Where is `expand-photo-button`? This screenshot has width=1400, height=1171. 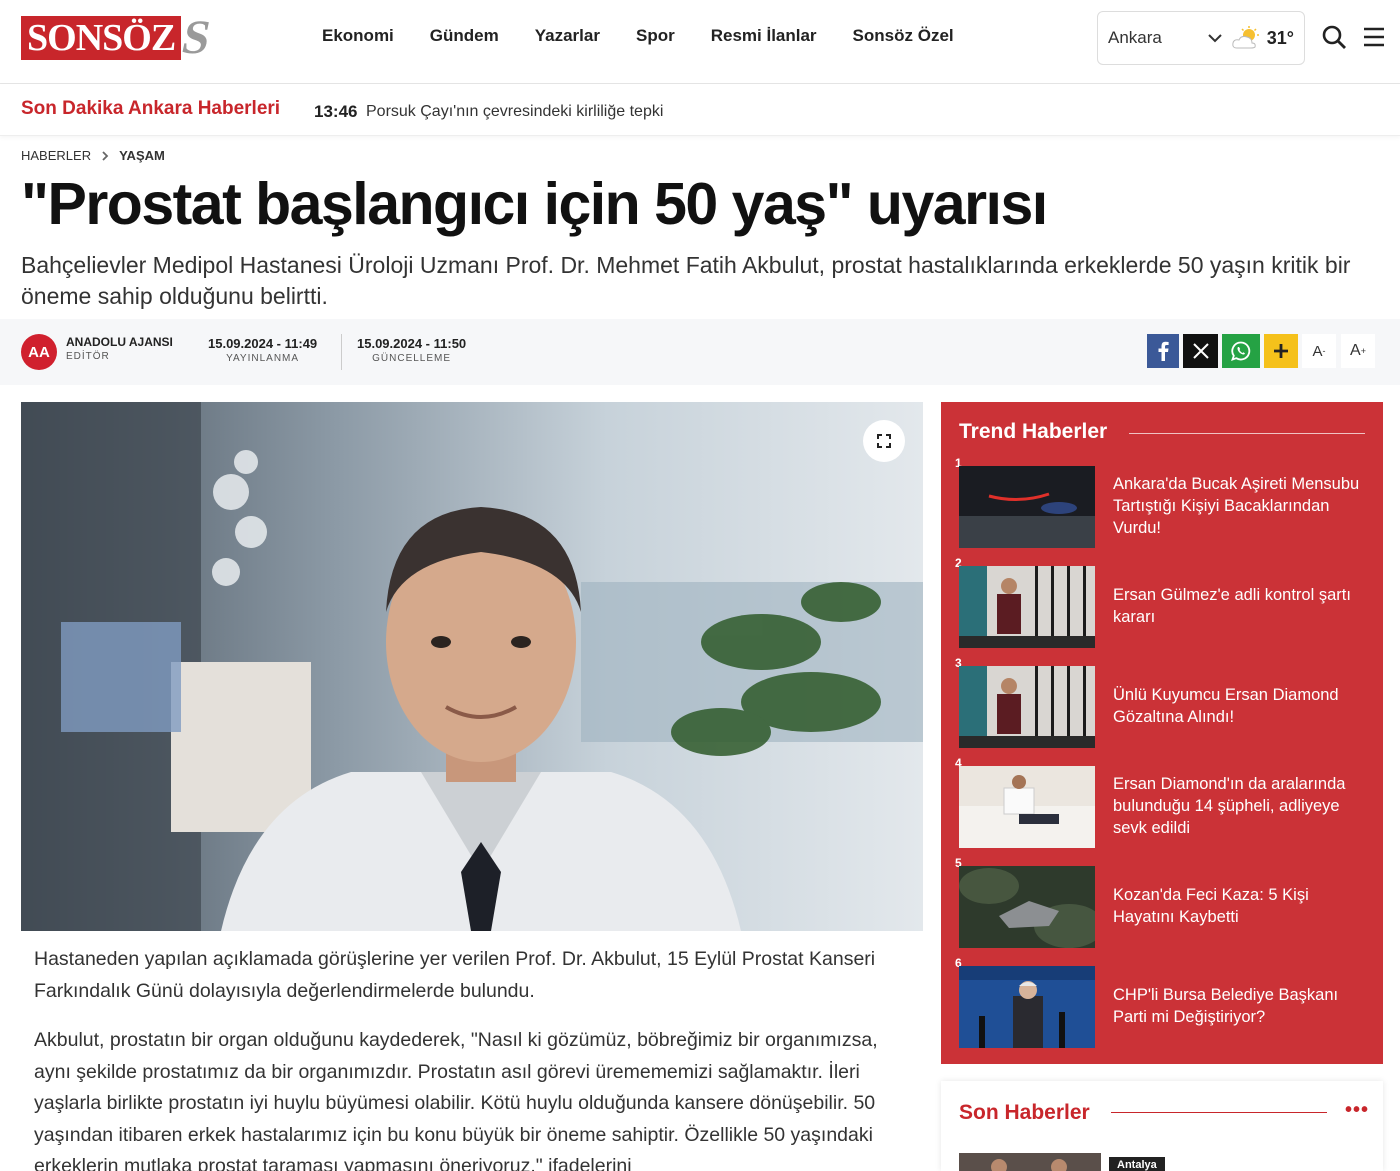
expand-photo-button is located at coordinates (884, 441).